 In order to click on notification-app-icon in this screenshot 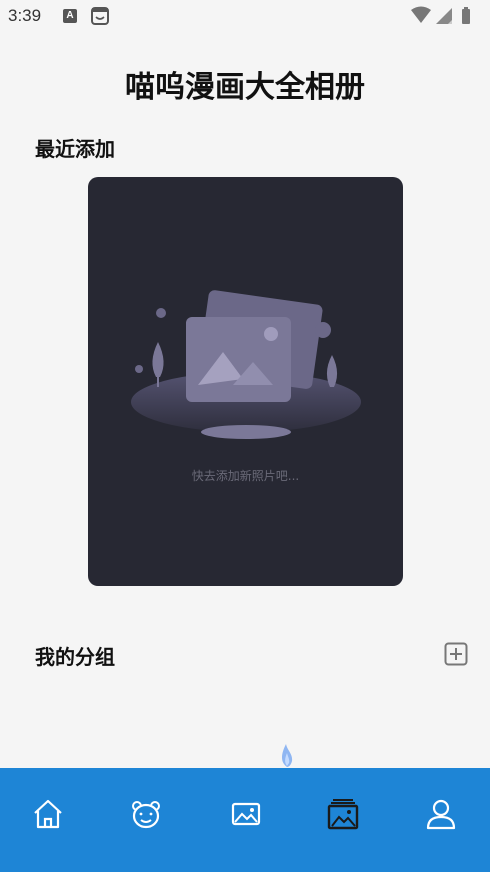, I will do `click(100, 16)`.